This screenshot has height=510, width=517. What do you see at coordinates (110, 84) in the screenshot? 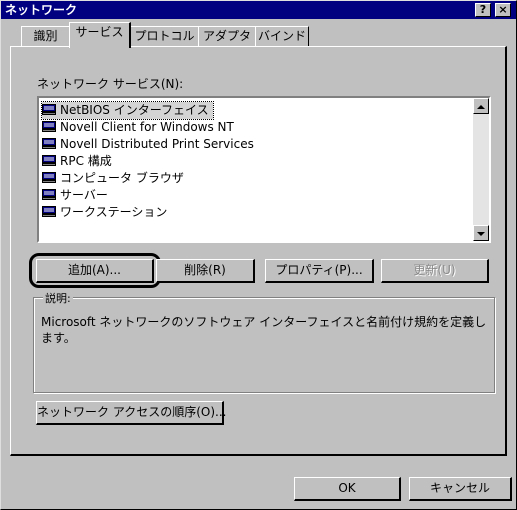
I see `services-list-label: ネットワーク サービス(N):` at bounding box center [110, 84].